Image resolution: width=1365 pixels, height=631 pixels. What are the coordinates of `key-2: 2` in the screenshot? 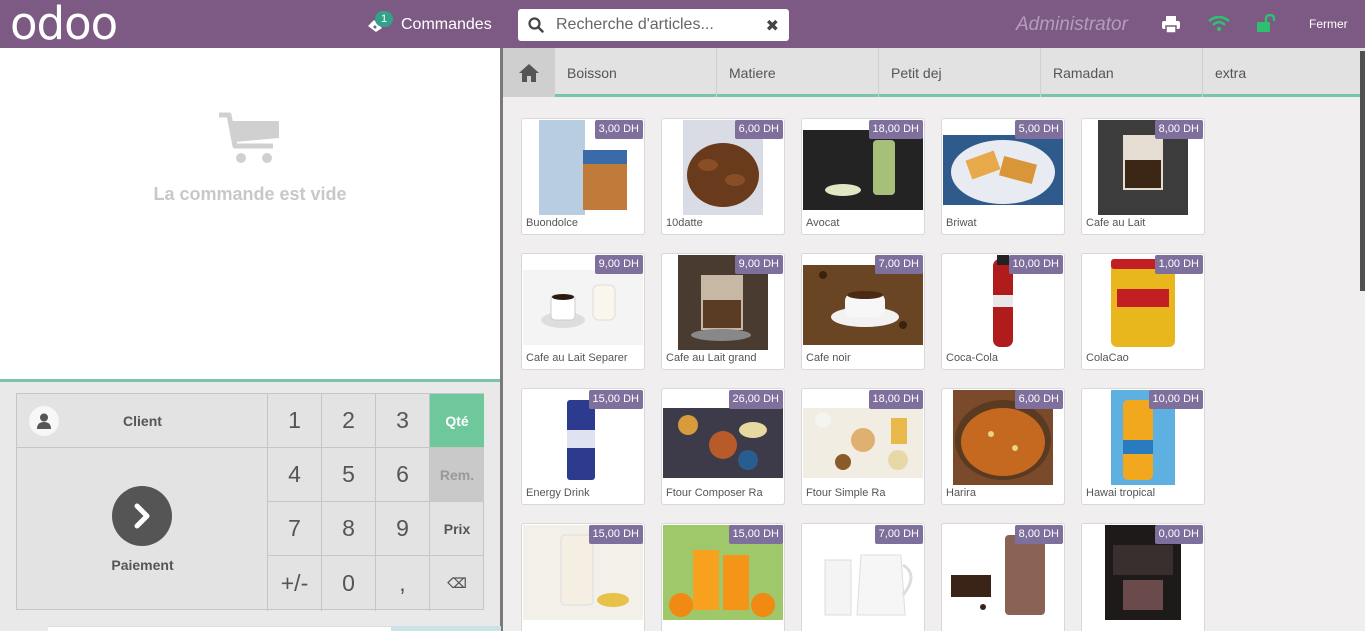 It's located at (349, 421).